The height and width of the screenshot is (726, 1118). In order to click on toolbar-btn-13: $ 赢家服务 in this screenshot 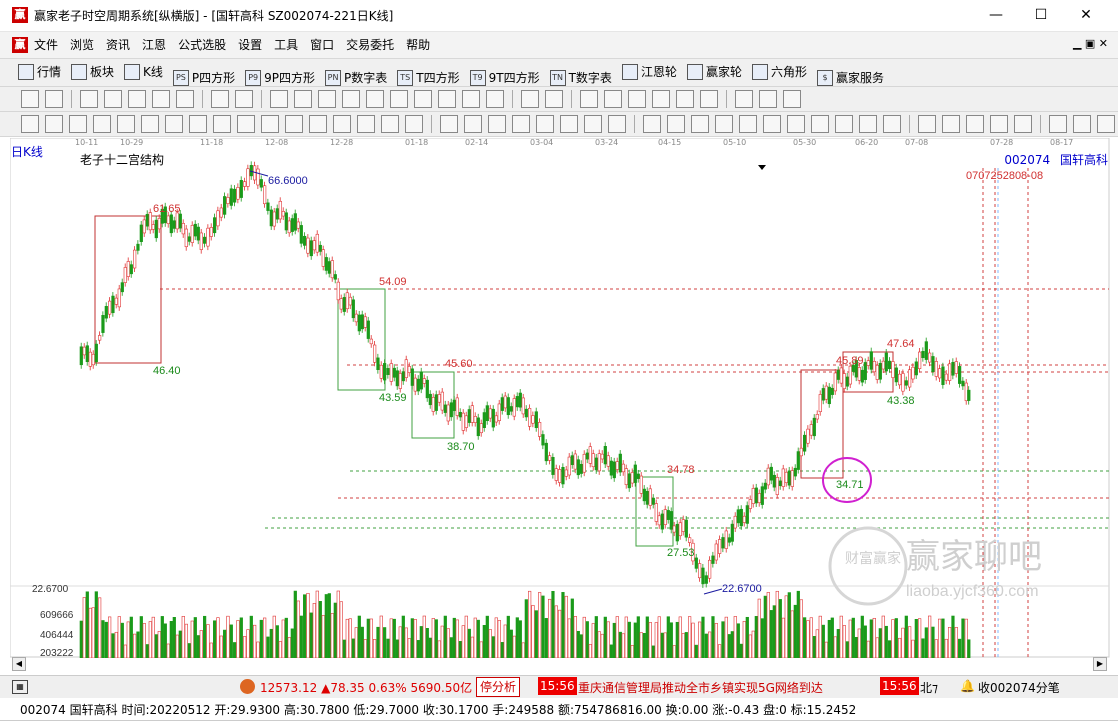, I will do `click(850, 78)`.